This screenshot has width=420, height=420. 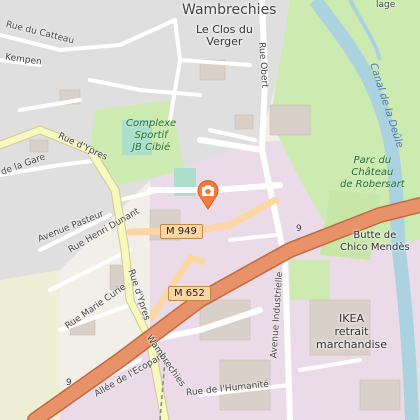 I want to click on route-number-9-east: 9, so click(x=299, y=229).